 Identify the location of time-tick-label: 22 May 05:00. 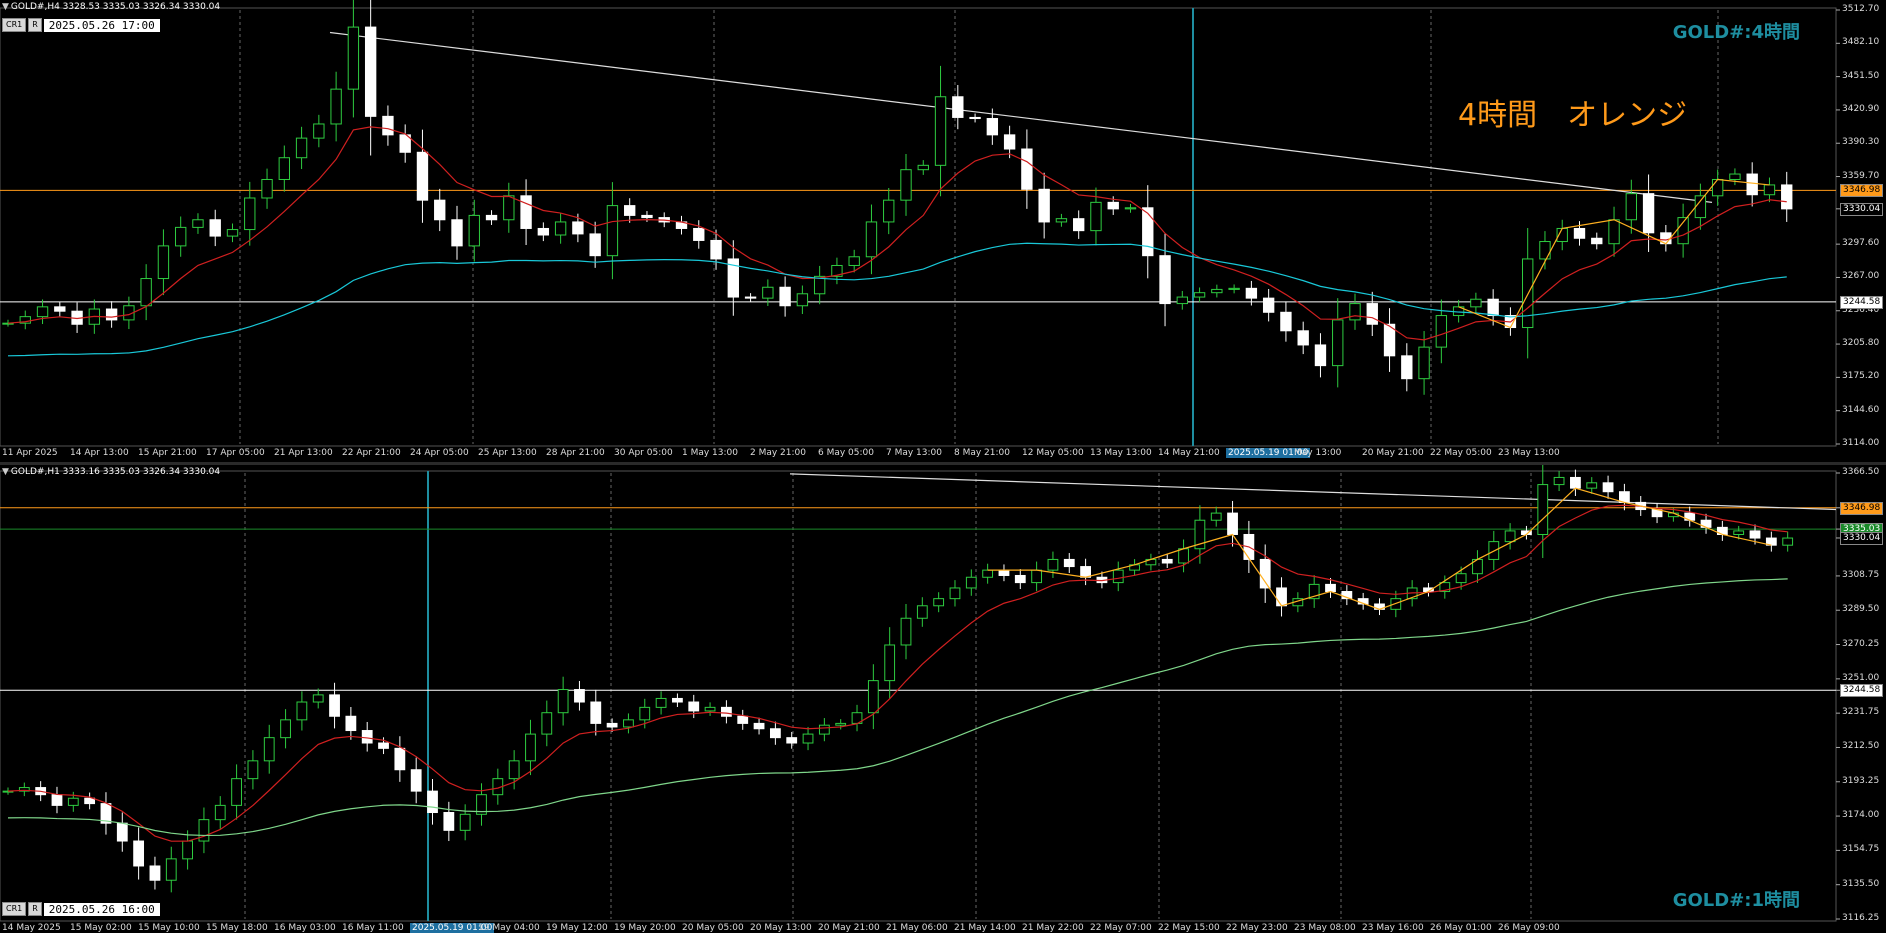
(1461, 453).